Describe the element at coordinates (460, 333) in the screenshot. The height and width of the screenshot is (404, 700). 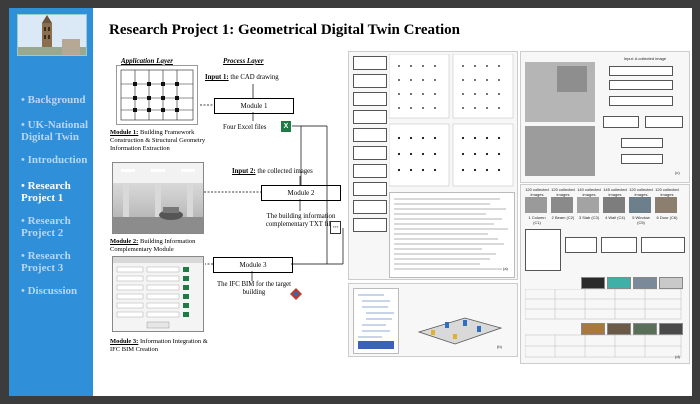
I see `3d-bim-frame-model: (b)` at that location.